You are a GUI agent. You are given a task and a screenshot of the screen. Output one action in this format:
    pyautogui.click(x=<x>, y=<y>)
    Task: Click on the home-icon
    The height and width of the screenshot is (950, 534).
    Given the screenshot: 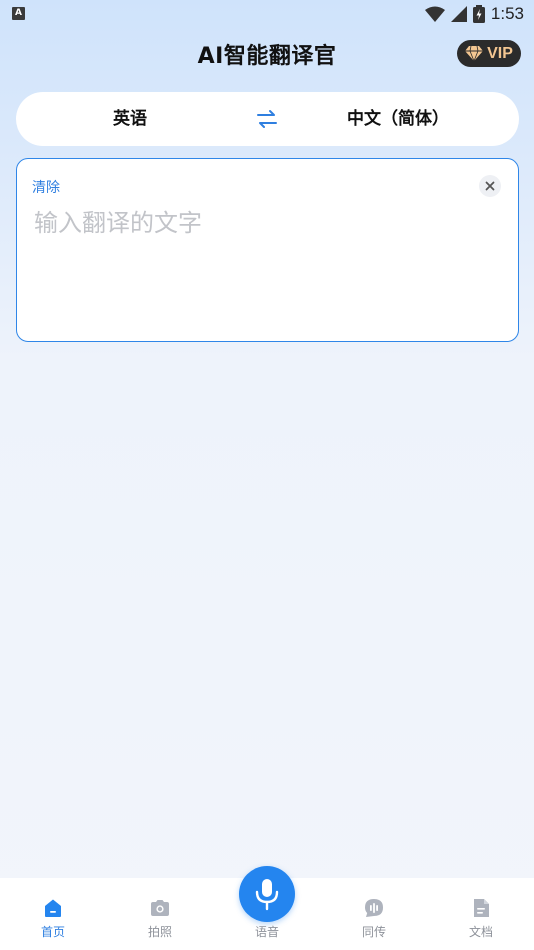 What is the action you would take?
    pyautogui.click(x=53, y=908)
    